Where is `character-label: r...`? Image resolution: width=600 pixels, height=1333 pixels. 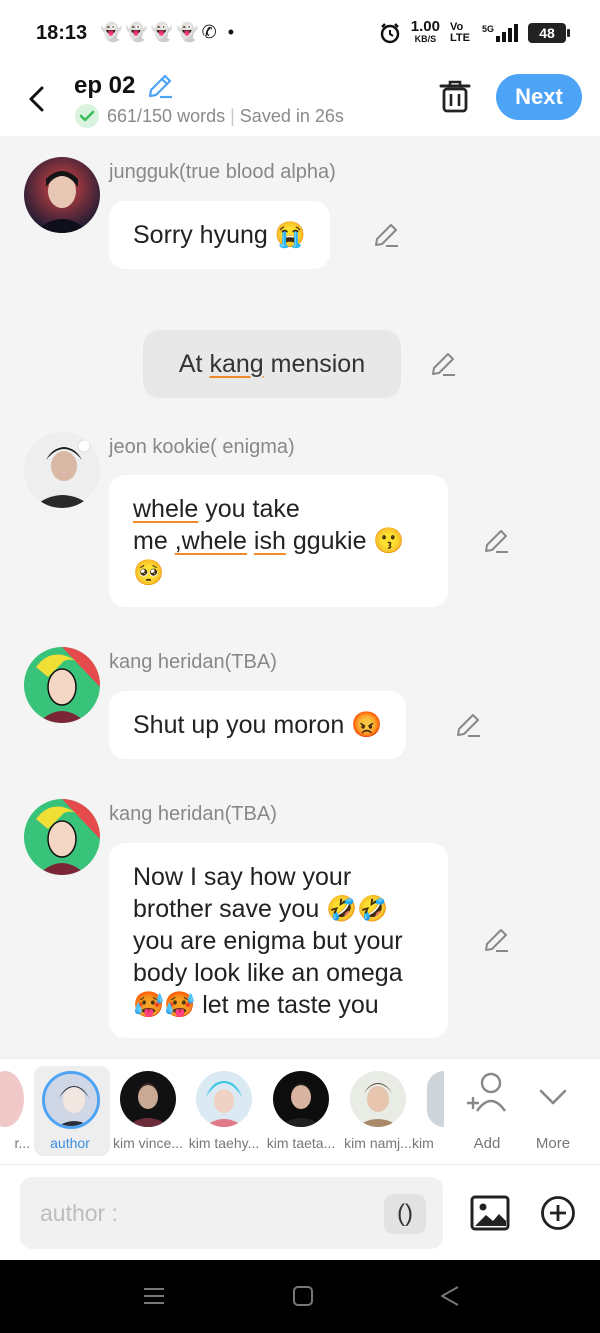 character-label: r... is located at coordinates (22, 1143).